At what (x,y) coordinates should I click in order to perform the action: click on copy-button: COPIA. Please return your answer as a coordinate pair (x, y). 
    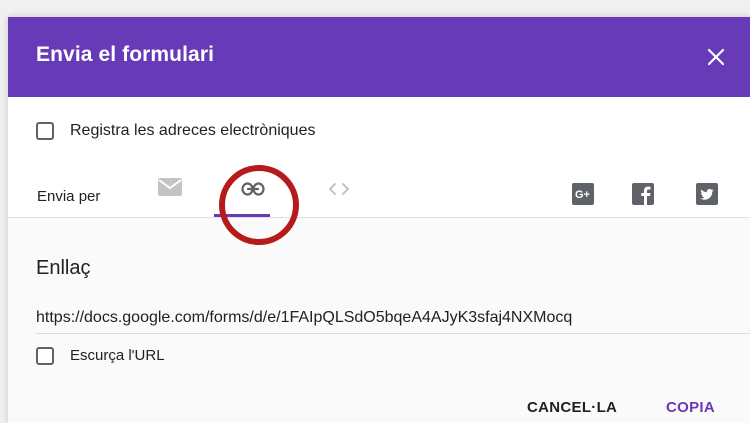
    Looking at the image, I should click on (690, 407).